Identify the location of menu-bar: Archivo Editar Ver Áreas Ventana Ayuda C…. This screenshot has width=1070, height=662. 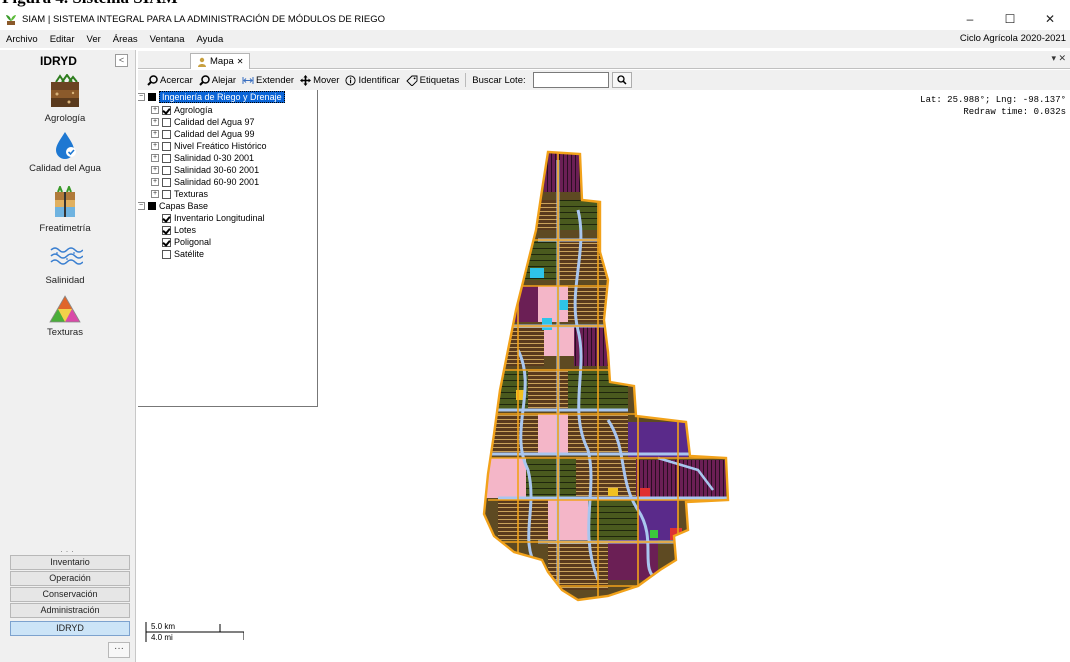
(535, 39).